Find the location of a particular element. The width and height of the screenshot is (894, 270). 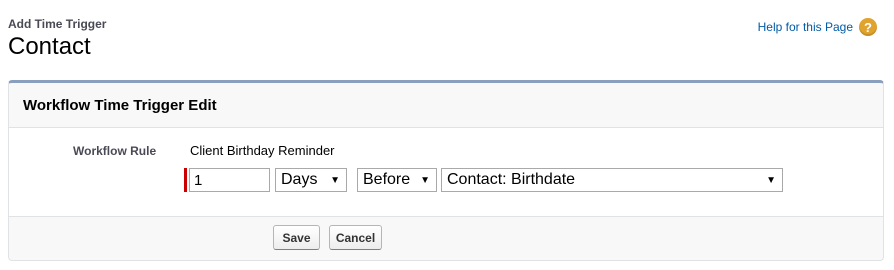

help-area: Help for this Page ? is located at coordinates (817, 27).